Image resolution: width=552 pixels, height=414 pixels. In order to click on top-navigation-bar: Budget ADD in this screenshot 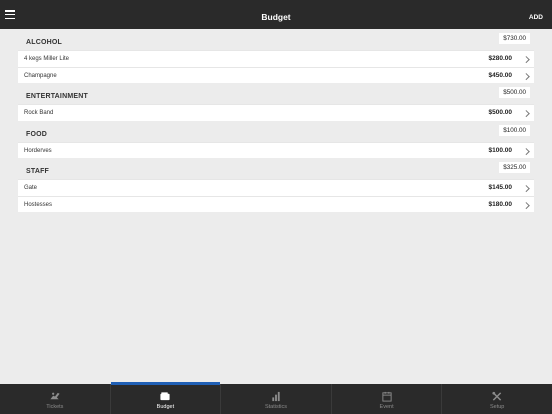, I will do `click(276, 14)`.